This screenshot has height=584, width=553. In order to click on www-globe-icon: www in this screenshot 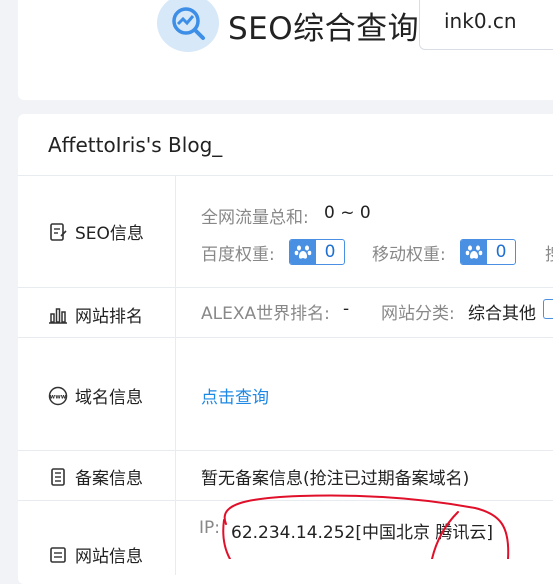, I will do `click(58, 396)`.